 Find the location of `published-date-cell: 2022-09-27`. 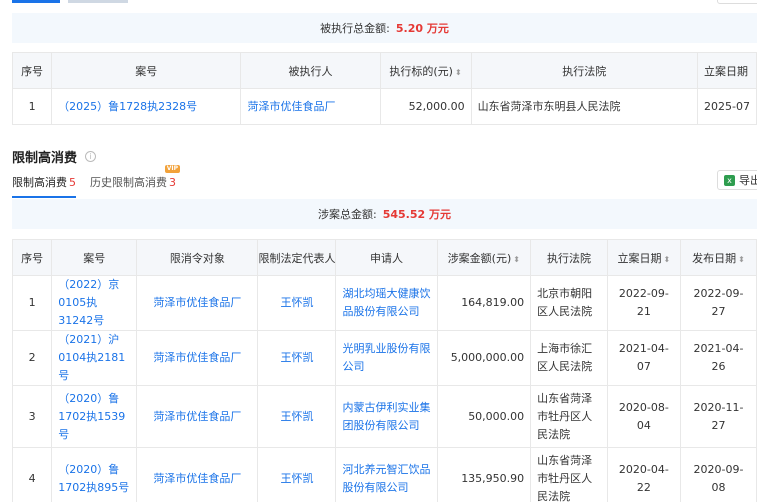

published-date-cell: 2022-09-27 is located at coordinates (718, 303).